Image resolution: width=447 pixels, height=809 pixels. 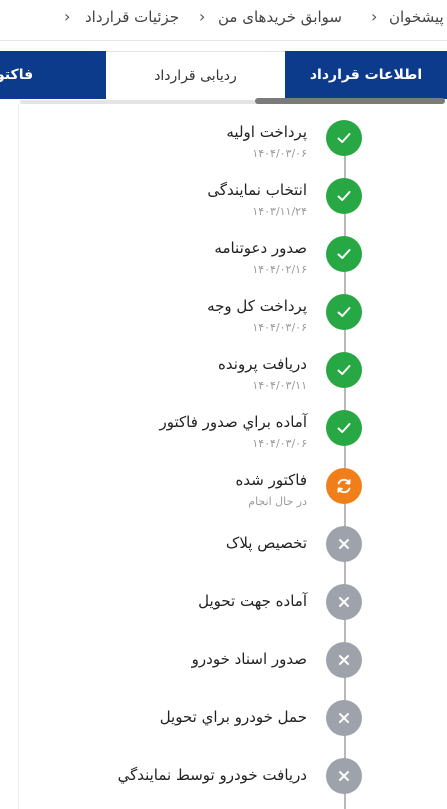 What do you see at coordinates (416, 17) in the screenshot?
I see `breadcrumb-item-dashboard: پیشخوان` at bounding box center [416, 17].